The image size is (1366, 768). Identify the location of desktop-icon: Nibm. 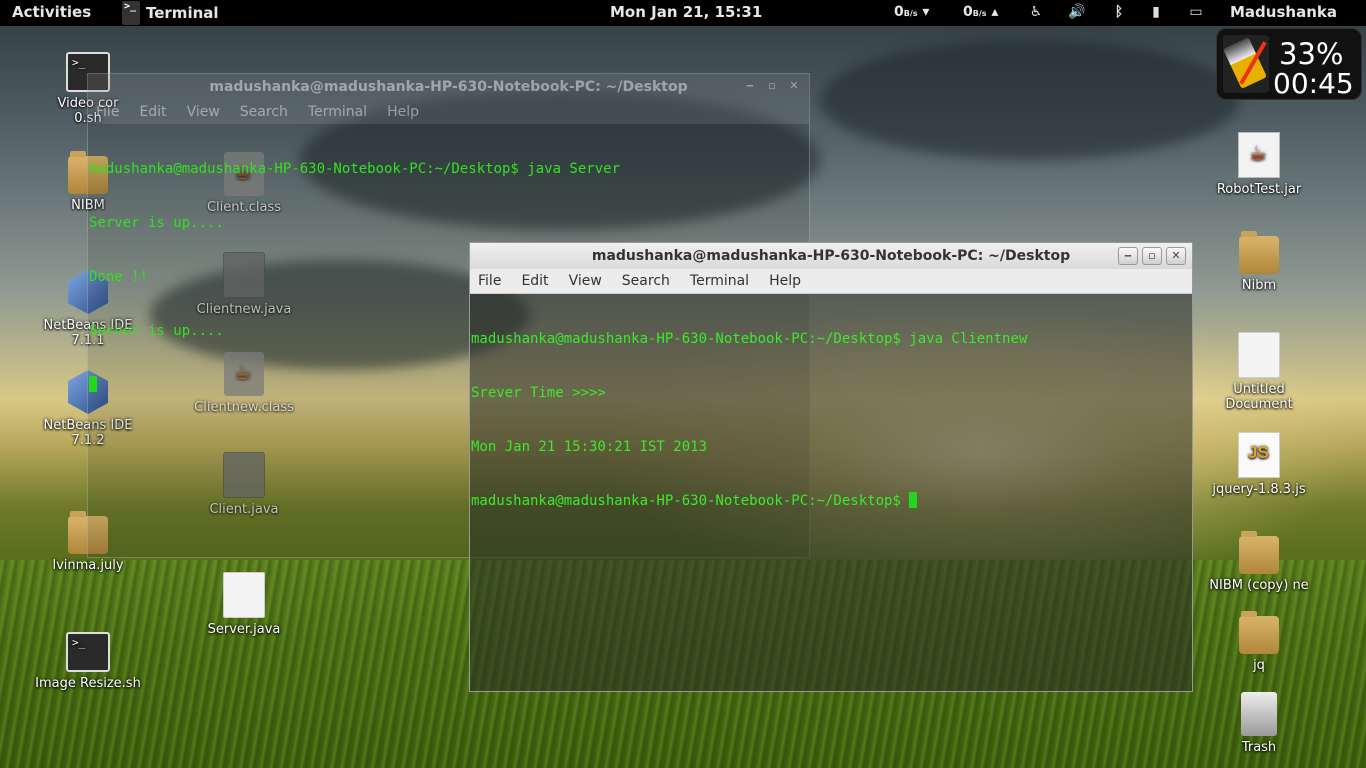
(1259, 262).